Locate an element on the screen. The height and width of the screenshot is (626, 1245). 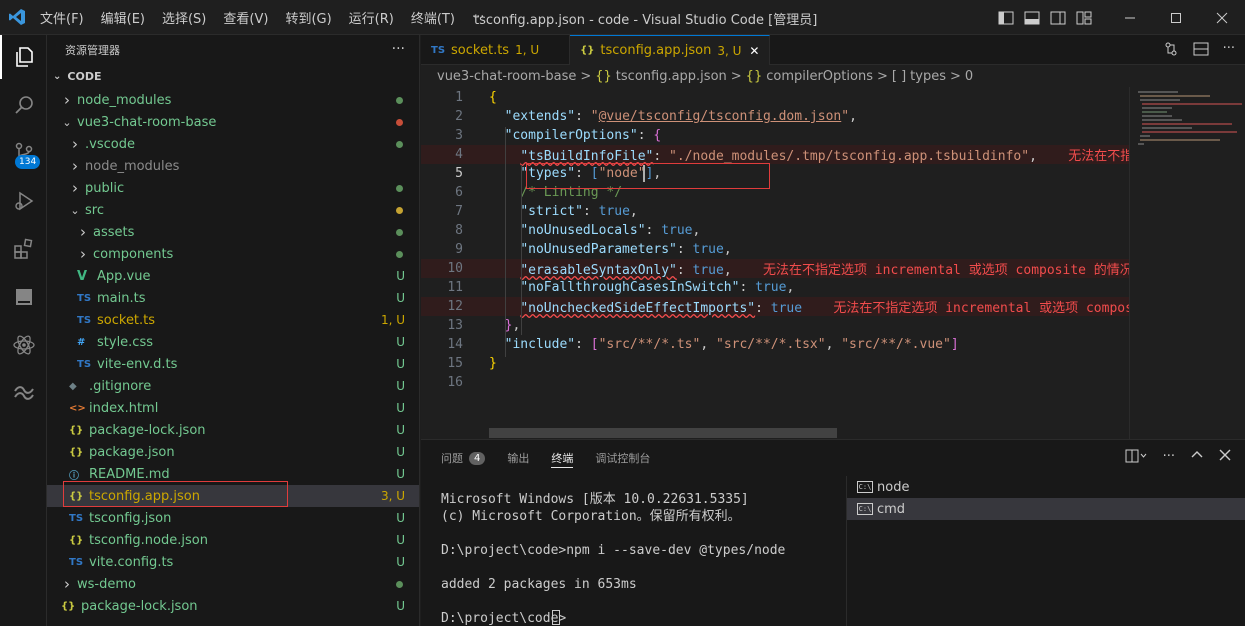
close-tab-icon: ✕ is located at coordinates (754, 51).